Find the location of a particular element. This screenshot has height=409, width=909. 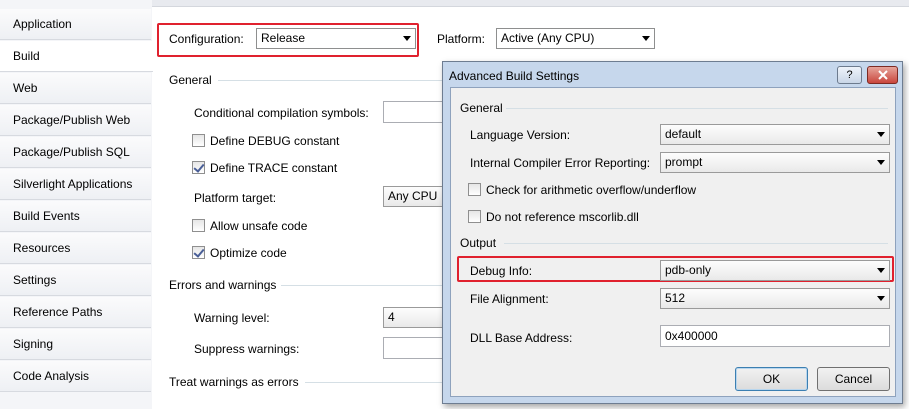

dll-base-address-input: 0x400000 is located at coordinates (775, 336).